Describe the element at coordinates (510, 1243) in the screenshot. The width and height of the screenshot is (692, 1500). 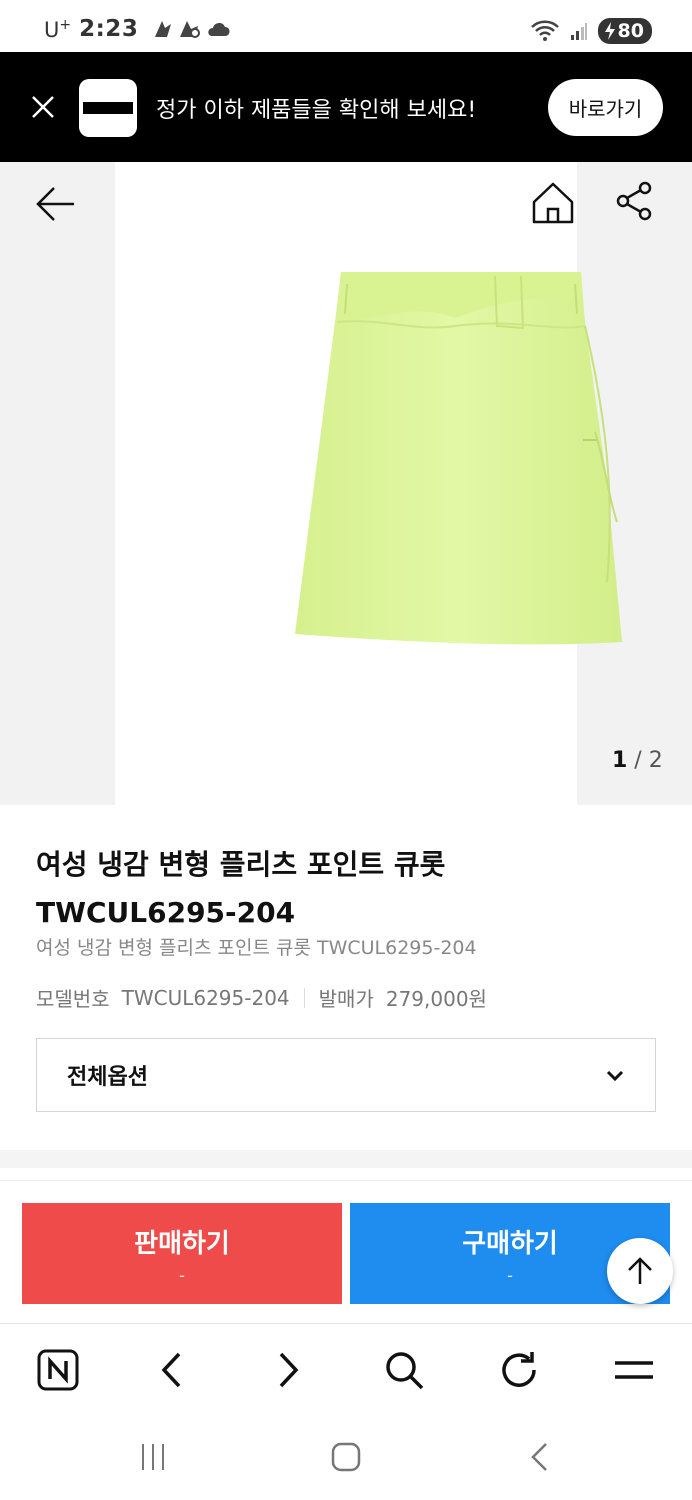
I see `buy-label: 구매하기` at that location.